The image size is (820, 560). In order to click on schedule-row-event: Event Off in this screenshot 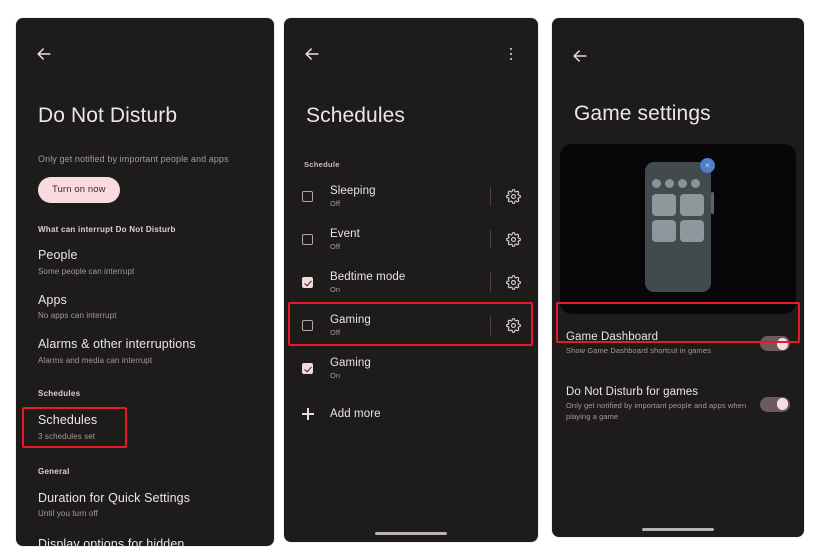, I will do `click(411, 239)`.